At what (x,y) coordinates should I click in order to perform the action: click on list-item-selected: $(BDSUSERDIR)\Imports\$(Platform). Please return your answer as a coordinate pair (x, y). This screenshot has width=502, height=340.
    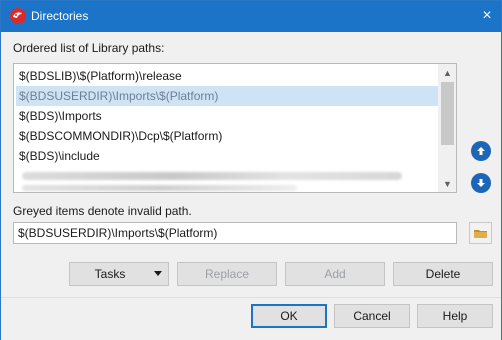
    Looking at the image, I should click on (228, 96).